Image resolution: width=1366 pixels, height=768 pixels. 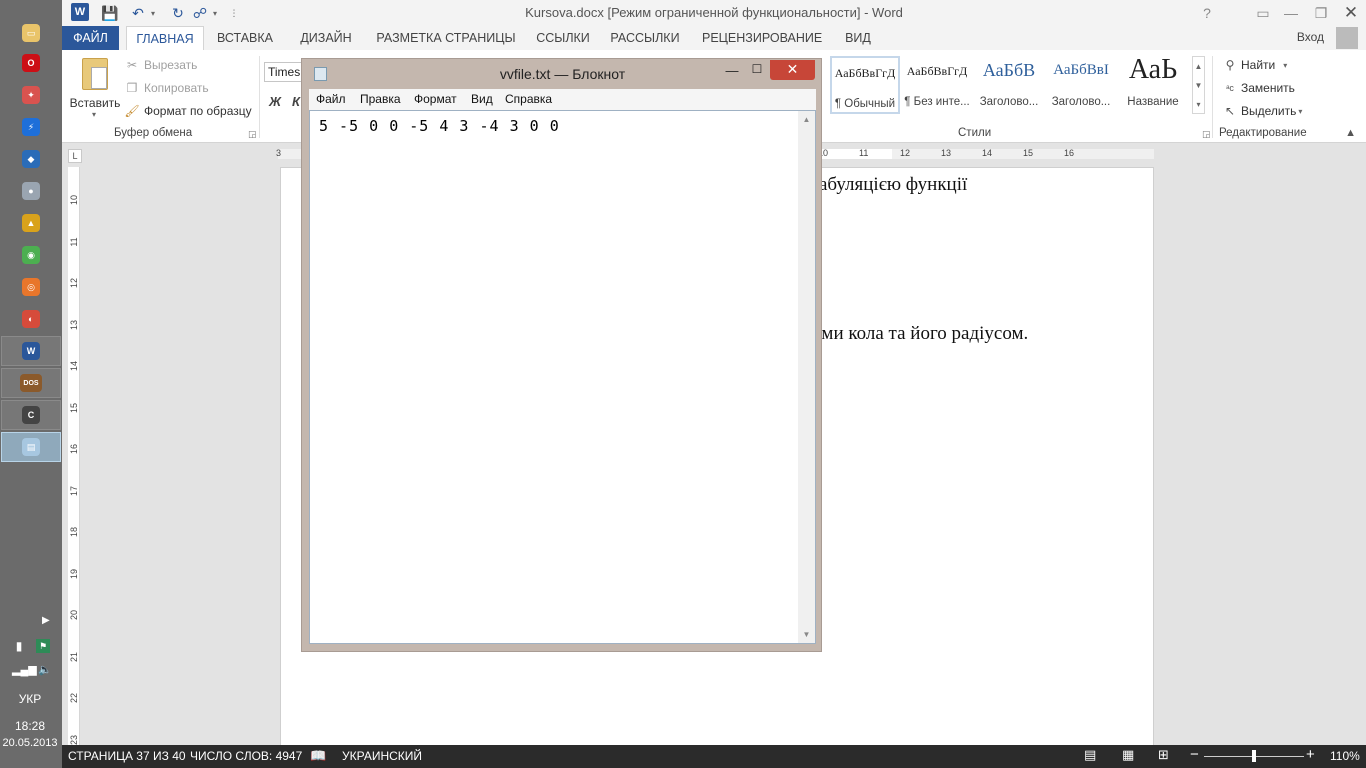 I want to click on paste-button: Вставить ▾, so click(x=93, y=88).